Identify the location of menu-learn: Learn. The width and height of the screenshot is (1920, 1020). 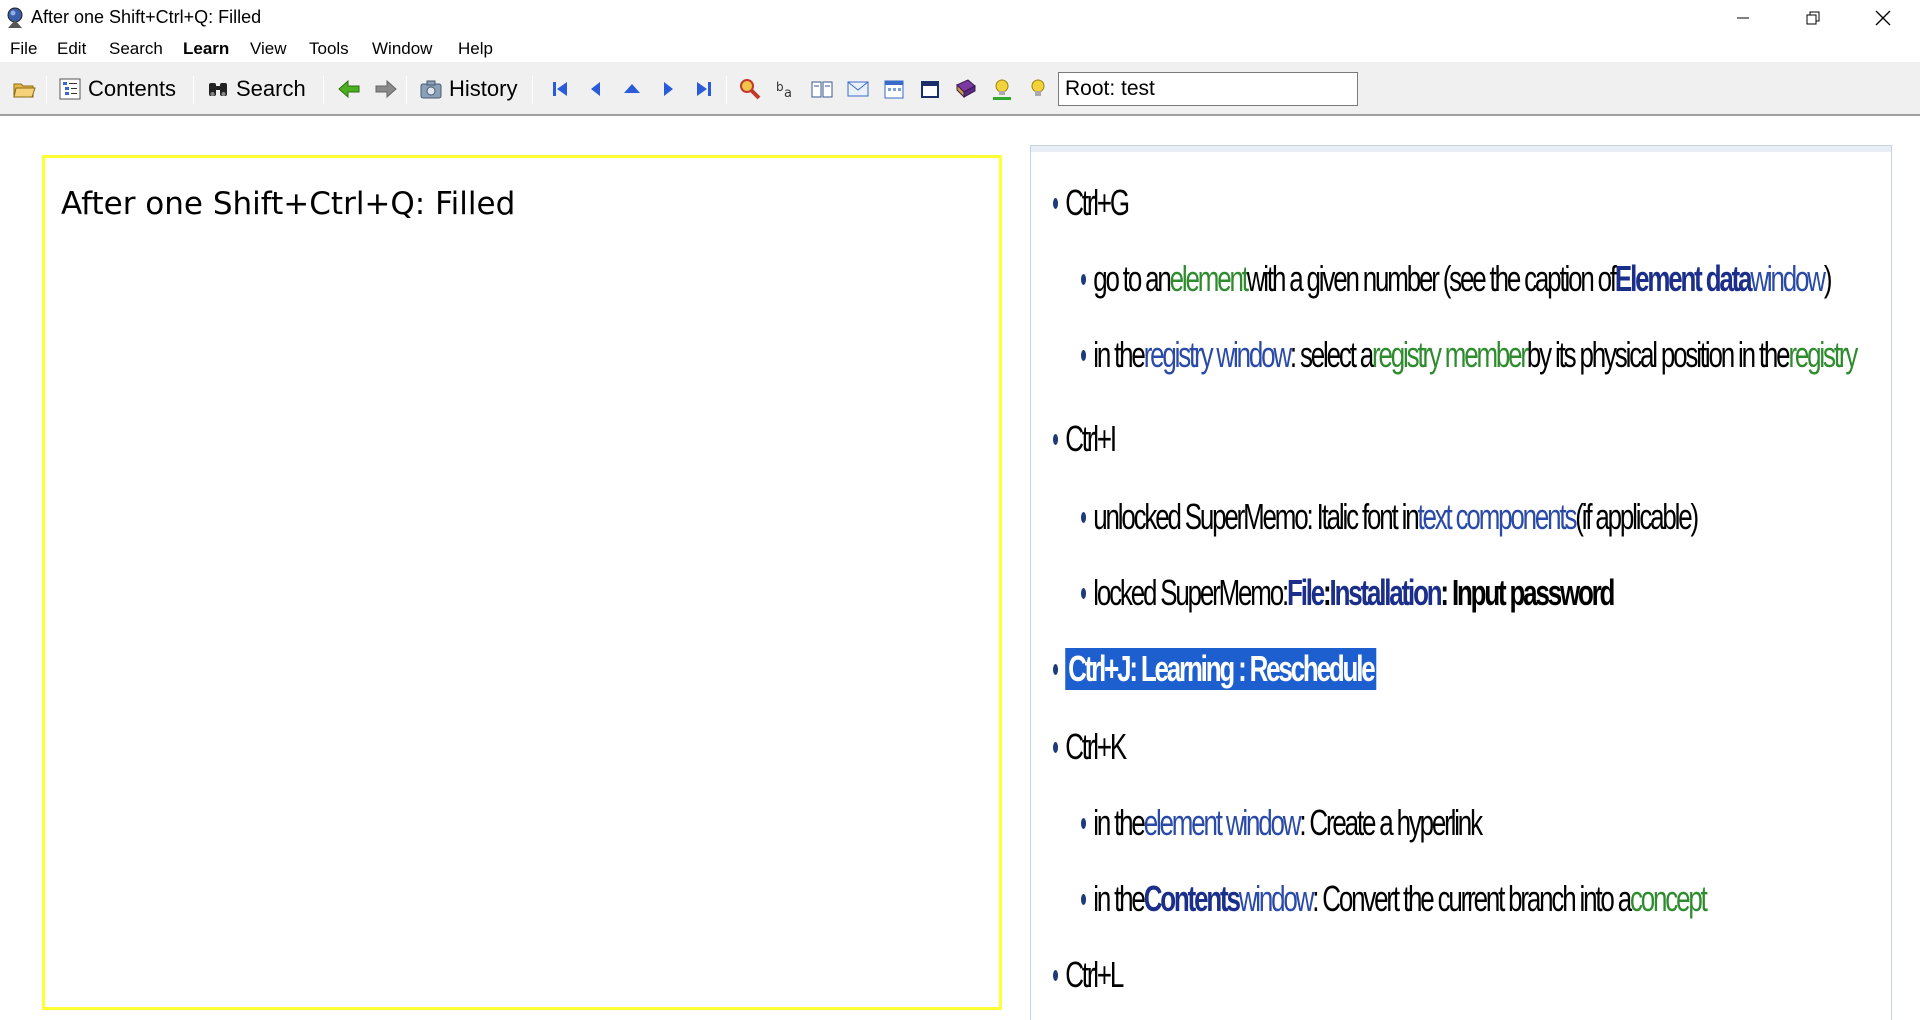
(206, 49).